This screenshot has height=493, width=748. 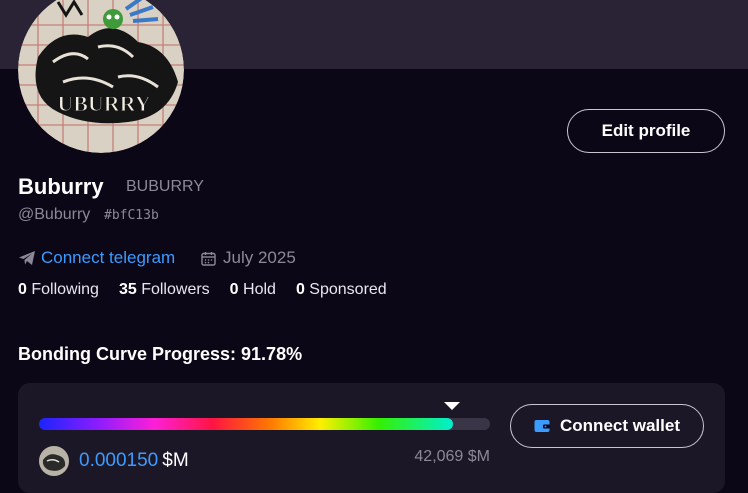 What do you see at coordinates (175, 460) in the screenshot?
I see `token-price-unit: $M` at bounding box center [175, 460].